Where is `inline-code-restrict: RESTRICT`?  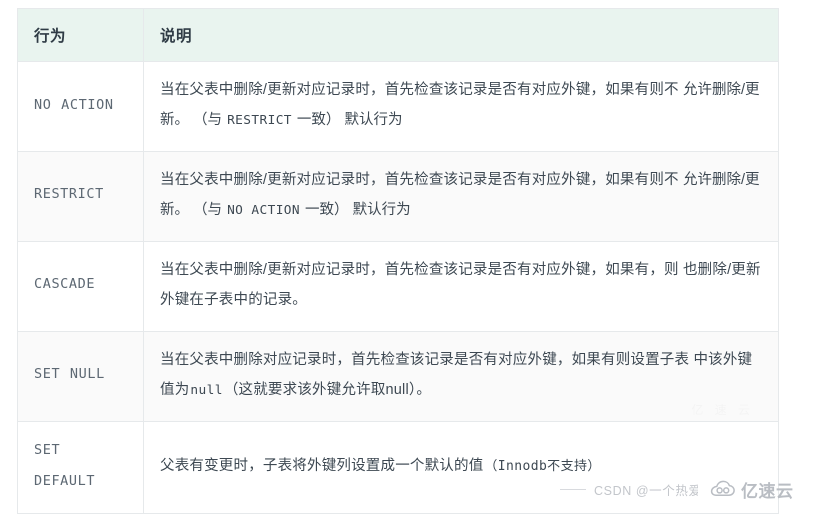 inline-code-restrict: RESTRICT is located at coordinates (259, 121).